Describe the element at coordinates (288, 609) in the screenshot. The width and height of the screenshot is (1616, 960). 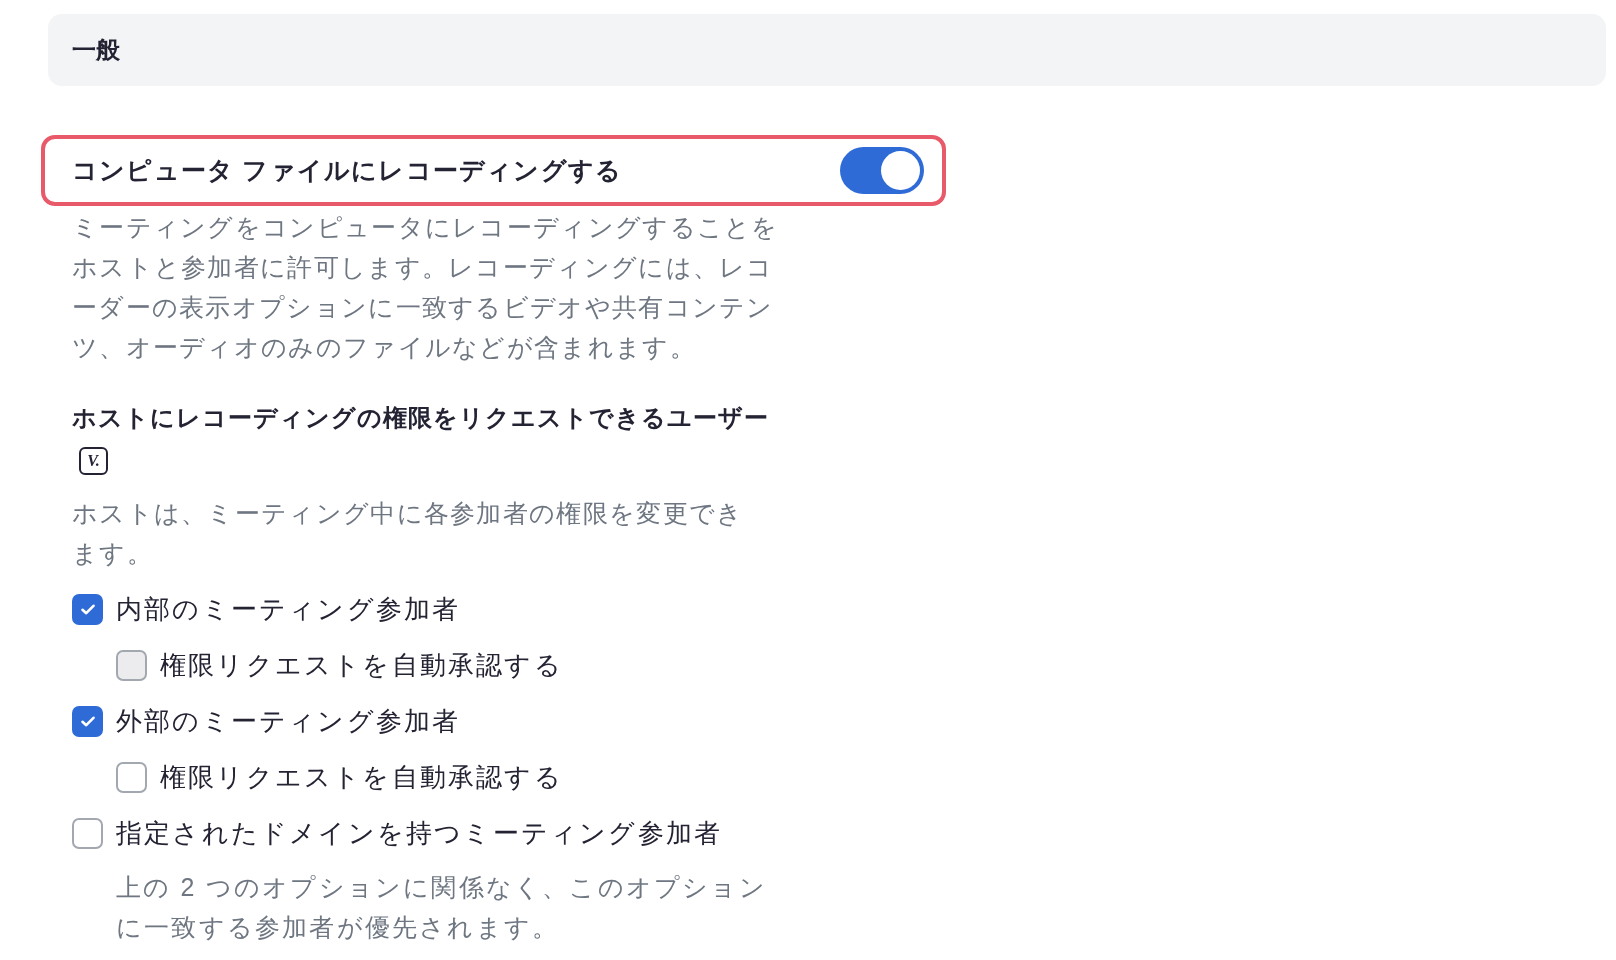
I see `option-label: 内部のミーティング参加者` at that location.